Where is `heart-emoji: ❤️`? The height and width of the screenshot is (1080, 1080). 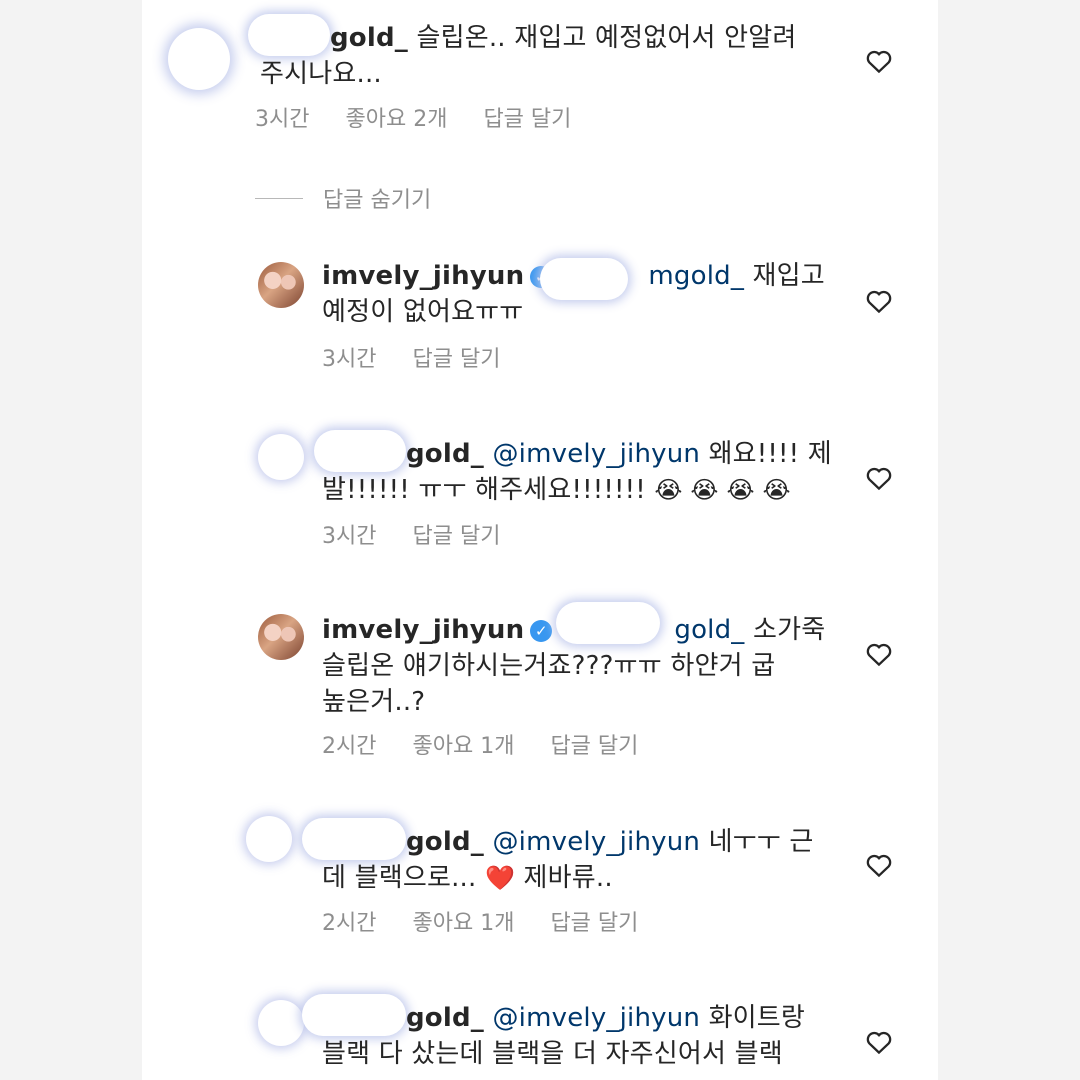 heart-emoji: ❤️ is located at coordinates (500, 878).